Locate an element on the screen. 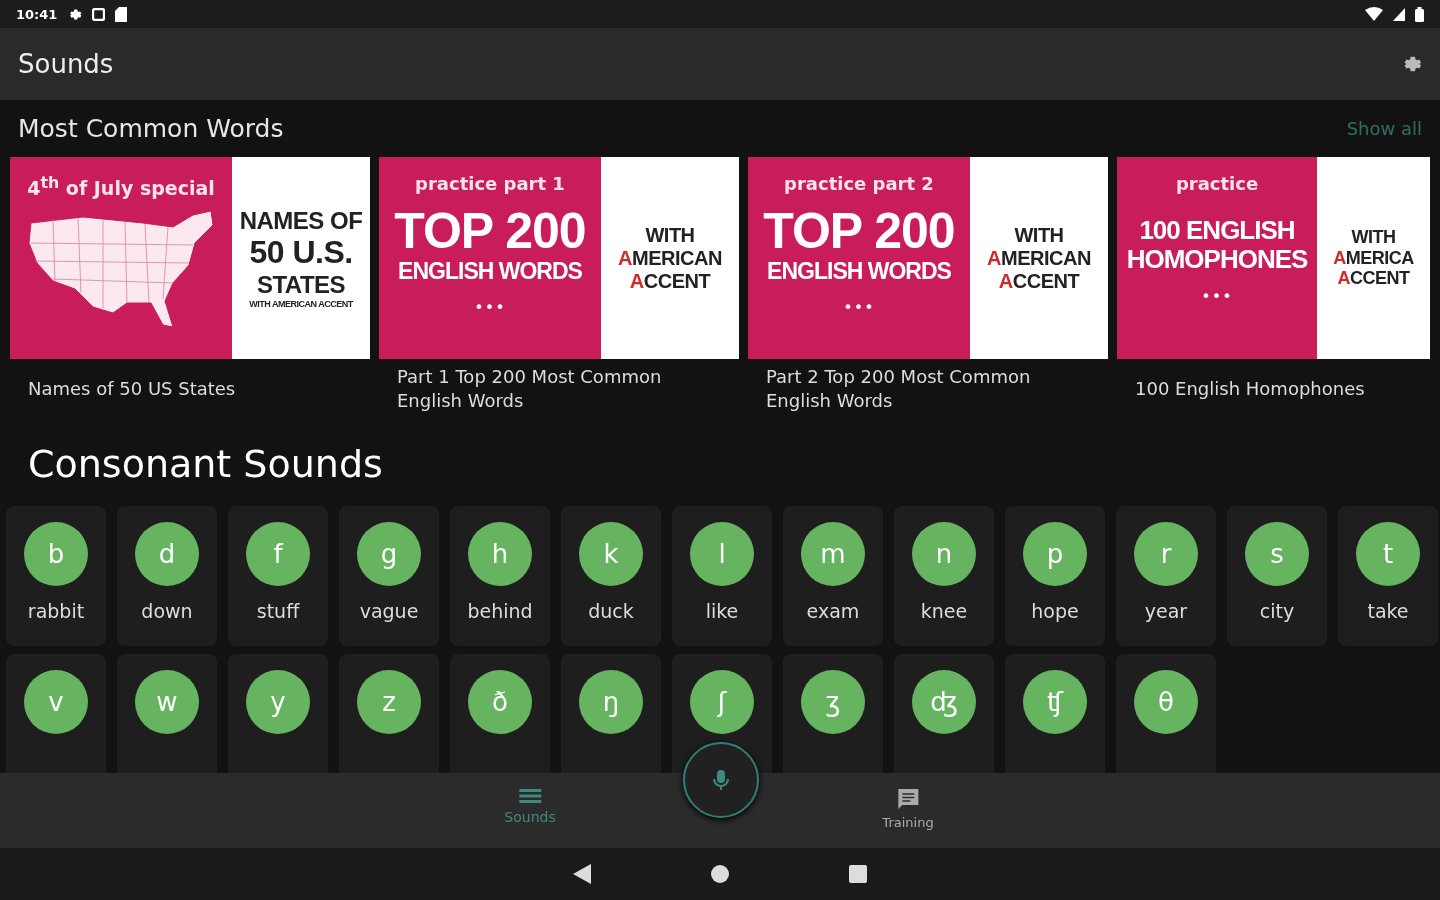  app-title: Sounds is located at coordinates (66, 64).